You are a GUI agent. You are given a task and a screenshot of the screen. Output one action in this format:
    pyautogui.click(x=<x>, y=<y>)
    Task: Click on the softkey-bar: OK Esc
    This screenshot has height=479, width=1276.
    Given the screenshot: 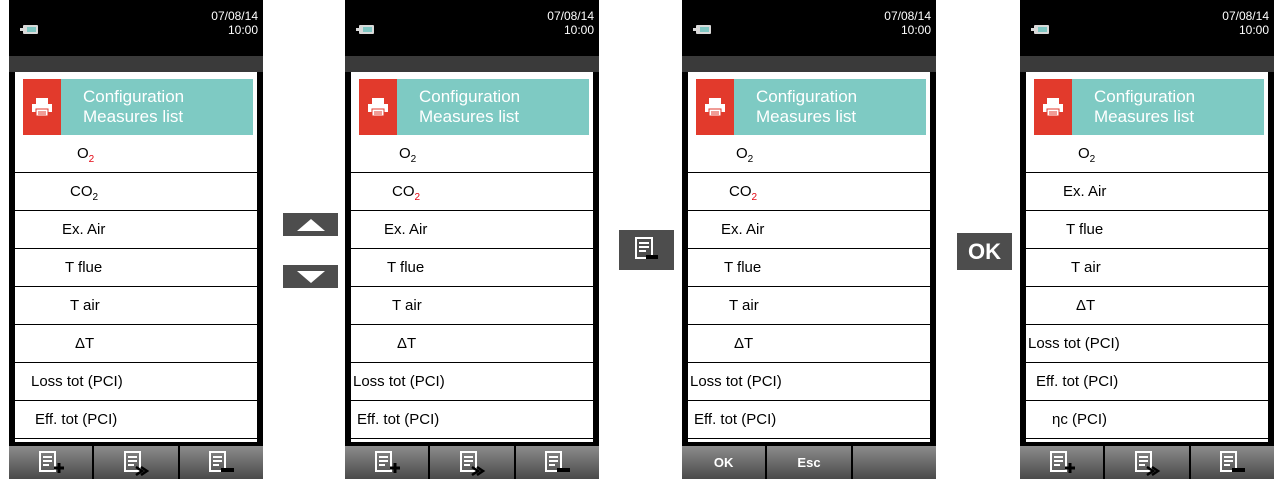 What is the action you would take?
    pyautogui.click(x=809, y=462)
    